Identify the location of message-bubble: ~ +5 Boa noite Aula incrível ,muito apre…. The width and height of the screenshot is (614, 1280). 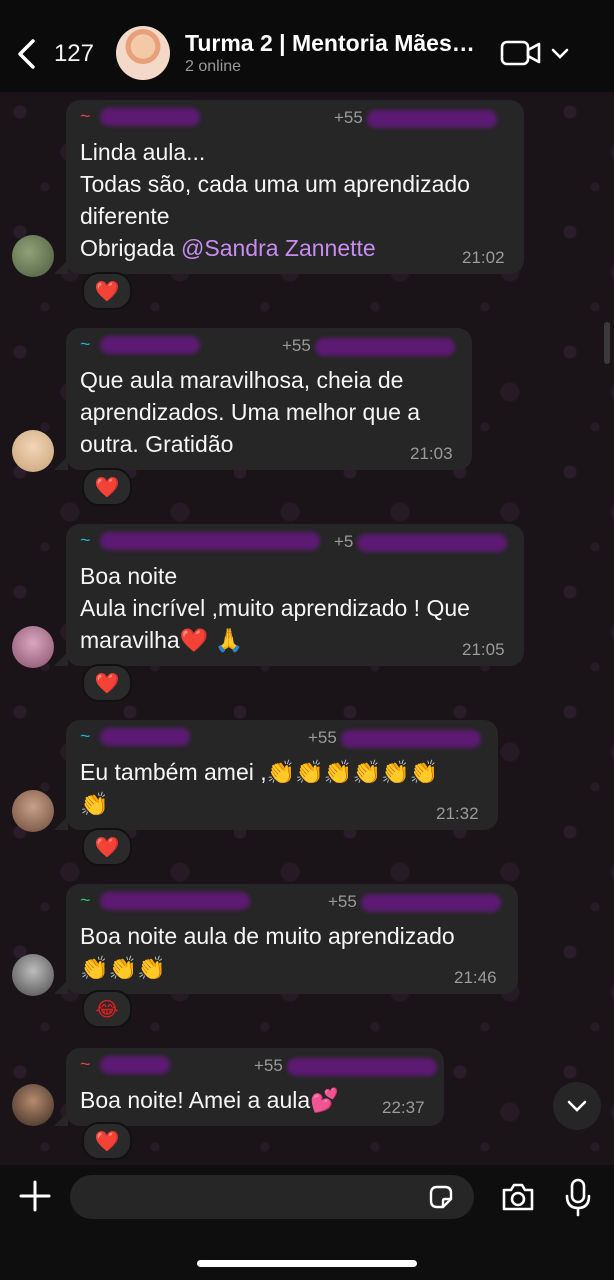
(289, 595).